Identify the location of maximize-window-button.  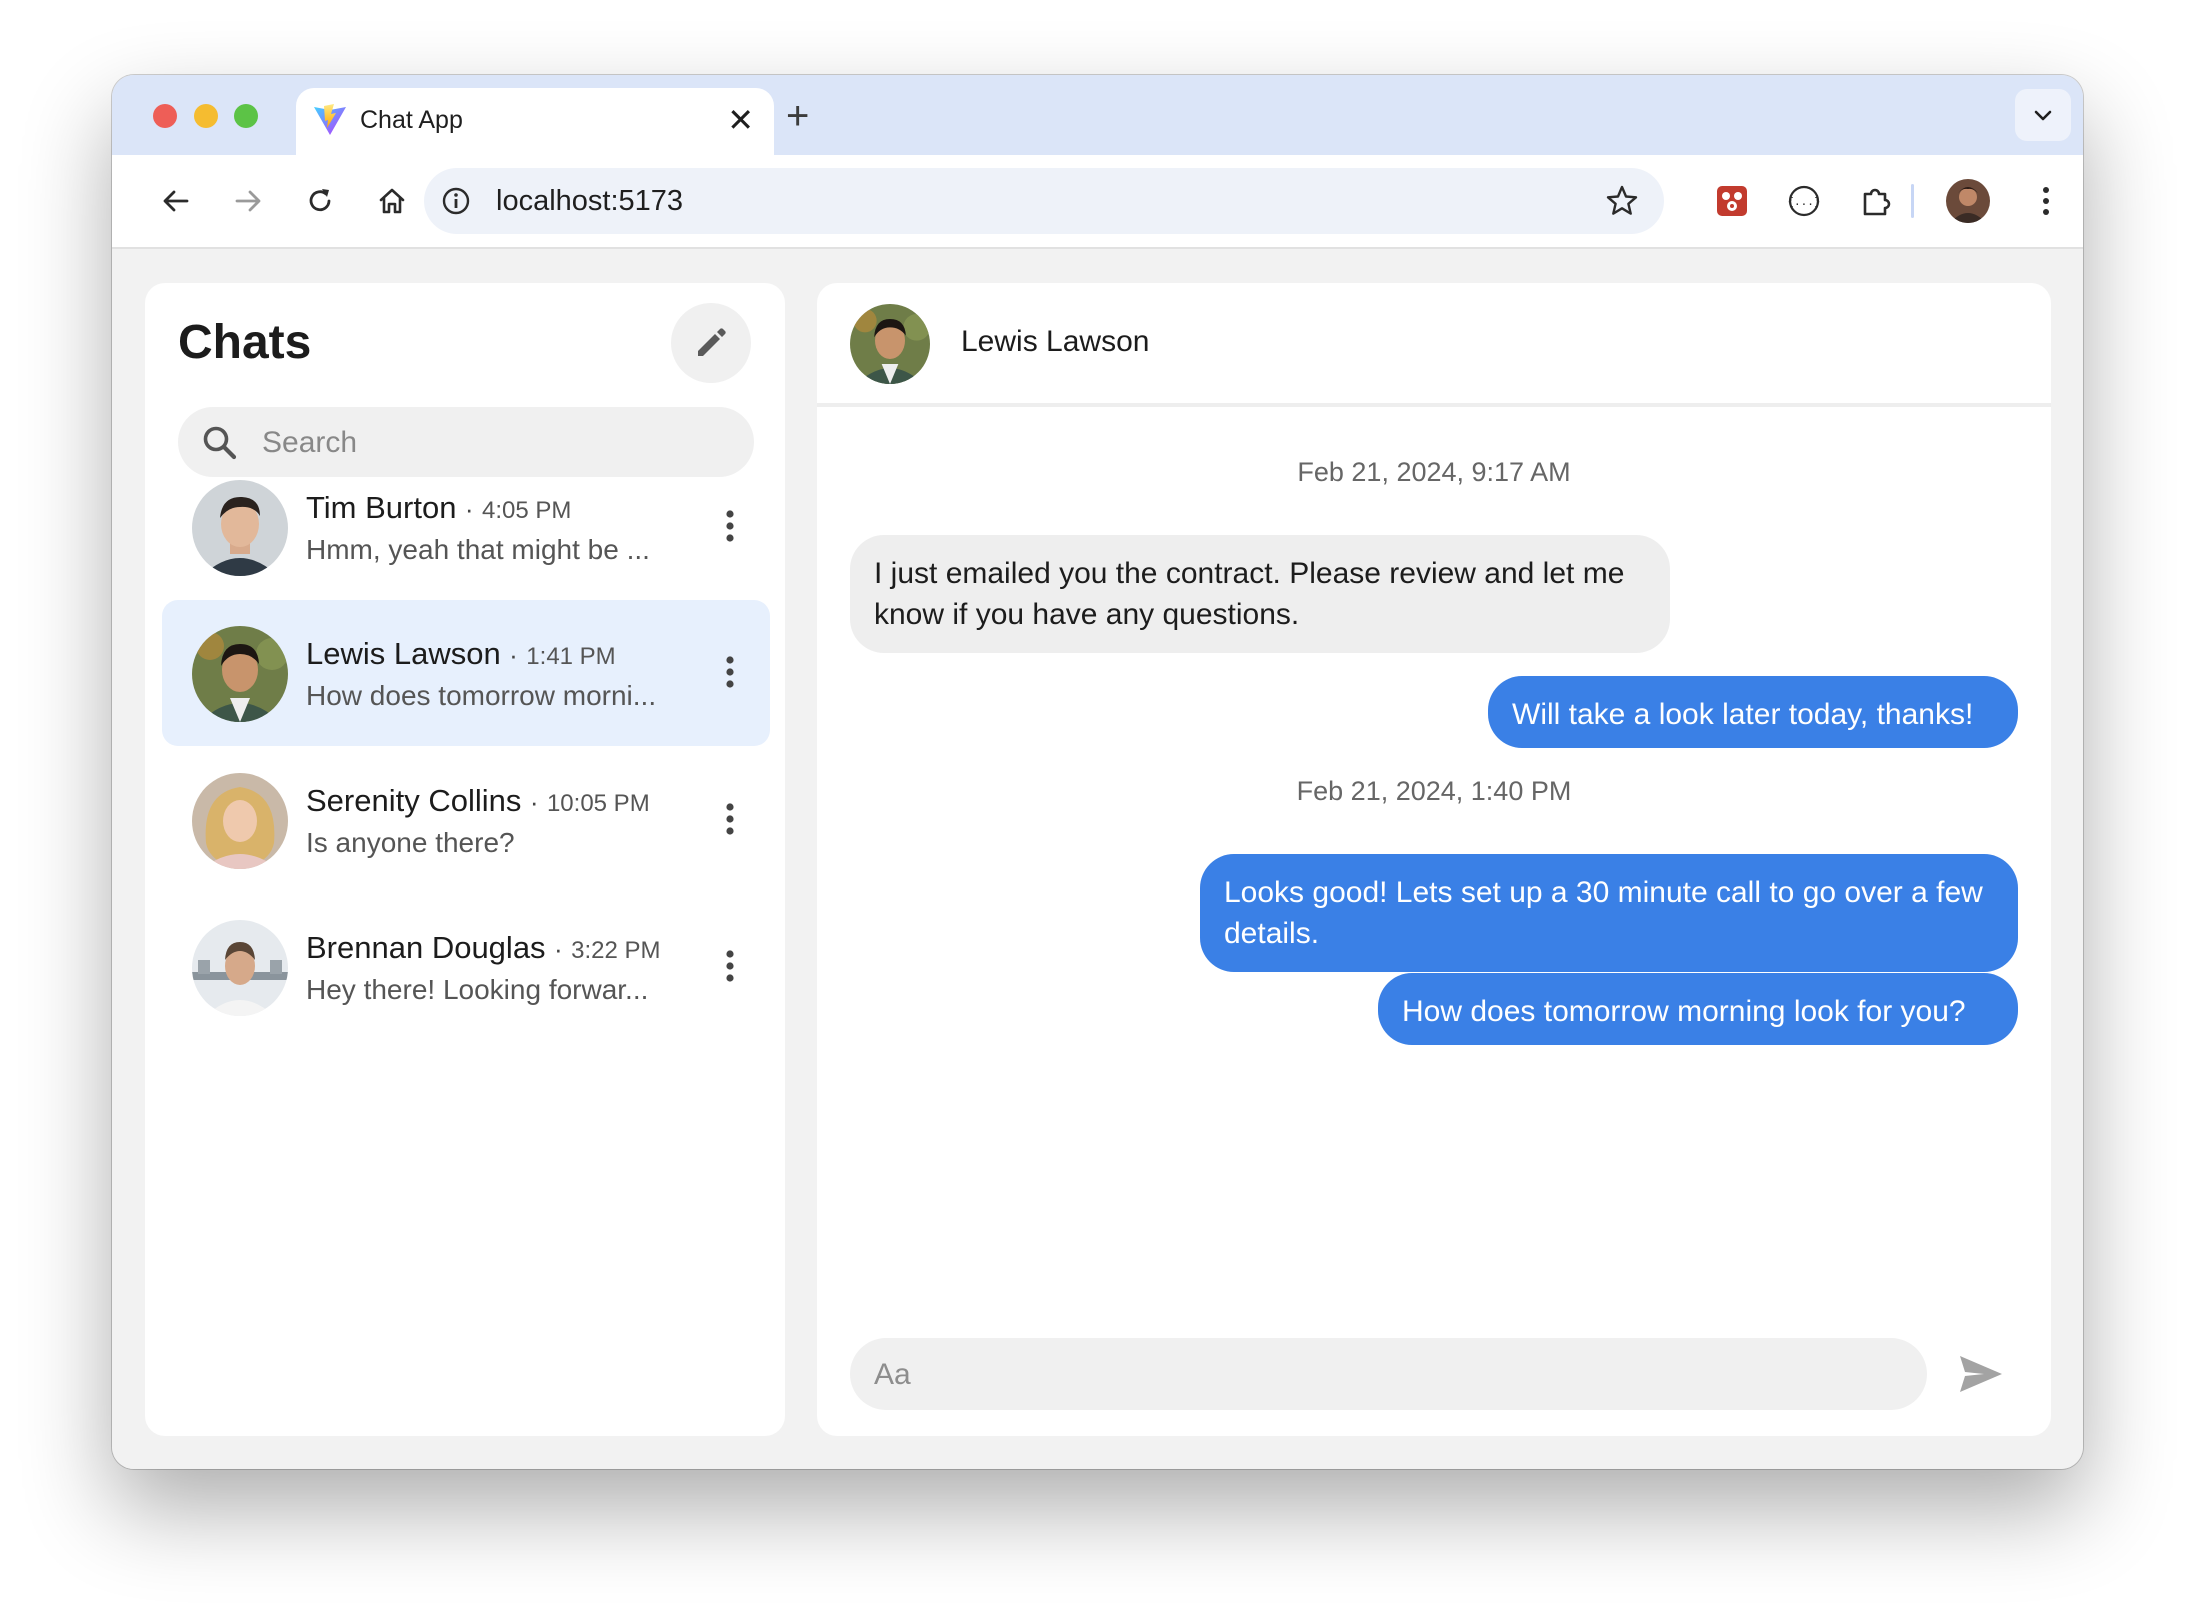
(246, 116).